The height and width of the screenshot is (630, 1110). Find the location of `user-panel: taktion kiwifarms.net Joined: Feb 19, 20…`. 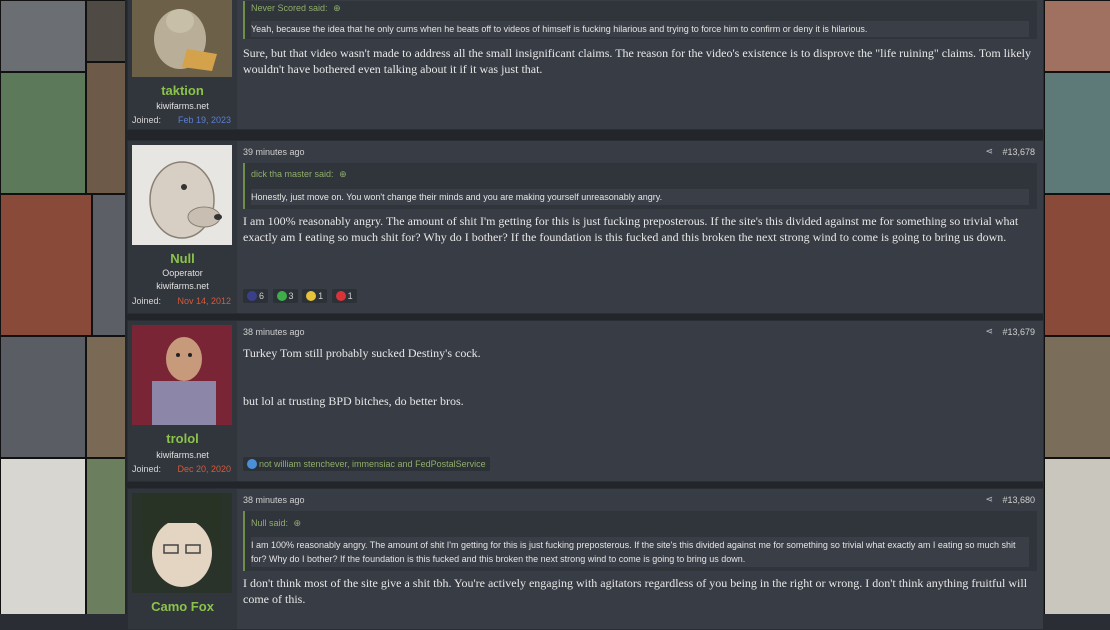

user-panel: taktion kiwifarms.net Joined: Feb 19, 20… is located at coordinates (182, 64).